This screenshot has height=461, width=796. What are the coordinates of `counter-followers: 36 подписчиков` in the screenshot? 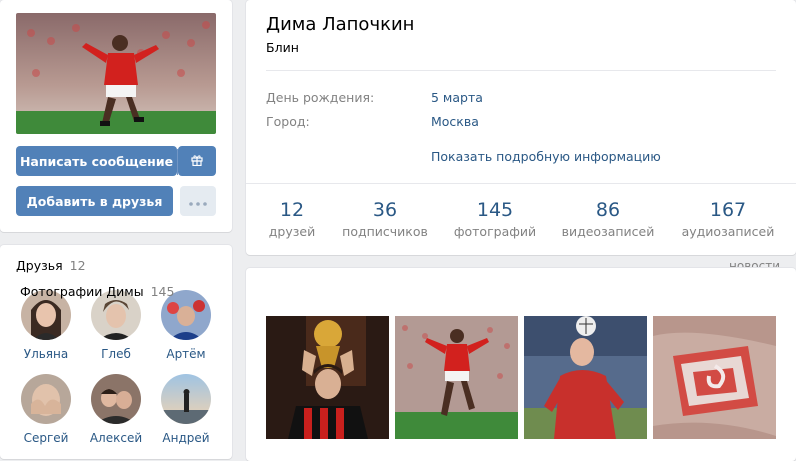 It's located at (385, 219).